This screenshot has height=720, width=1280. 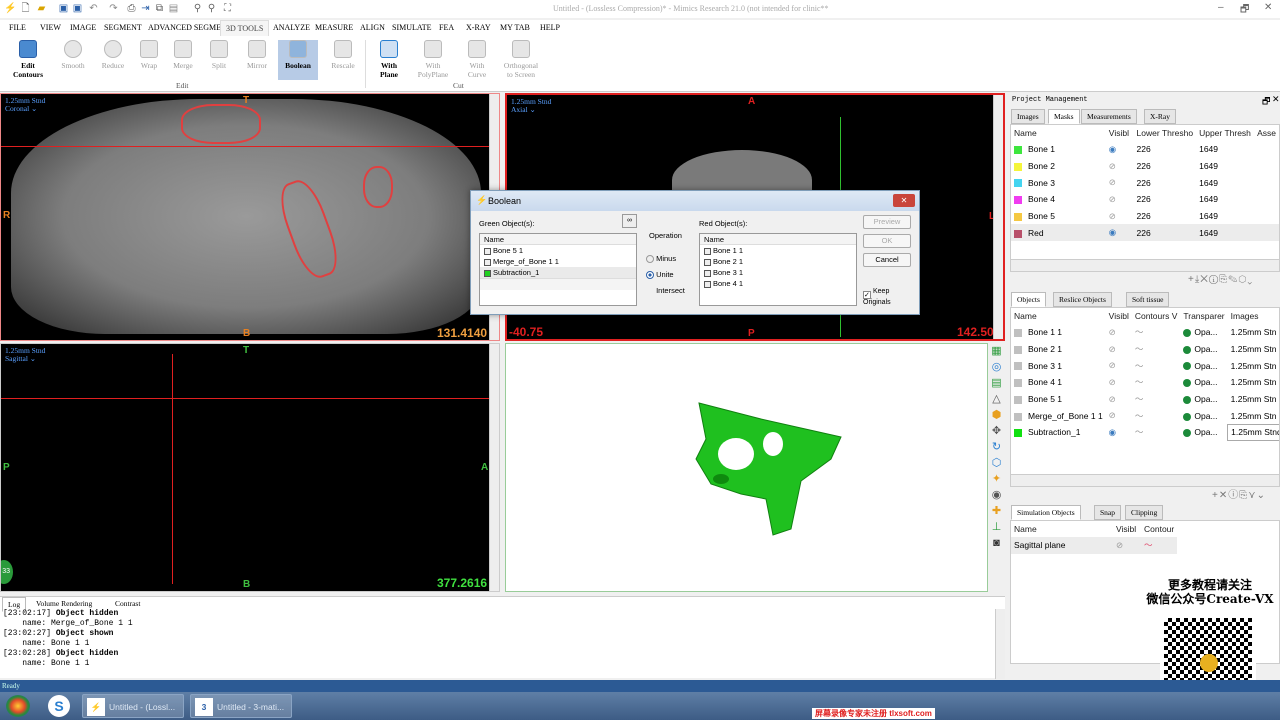 I want to click on cut-with-plane-button: With Plane, so click(x=389, y=59).